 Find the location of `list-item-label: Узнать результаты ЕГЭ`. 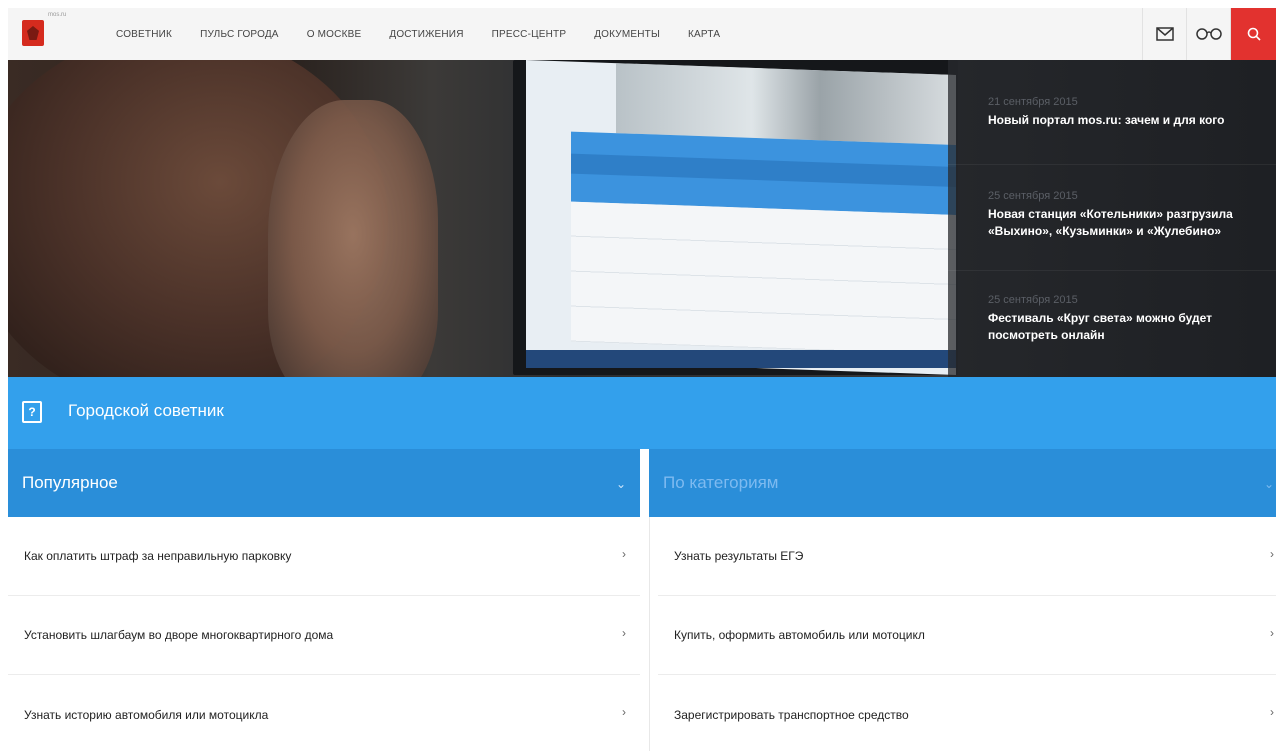

list-item-label: Узнать результаты ЕГЭ is located at coordinates (739, 556).